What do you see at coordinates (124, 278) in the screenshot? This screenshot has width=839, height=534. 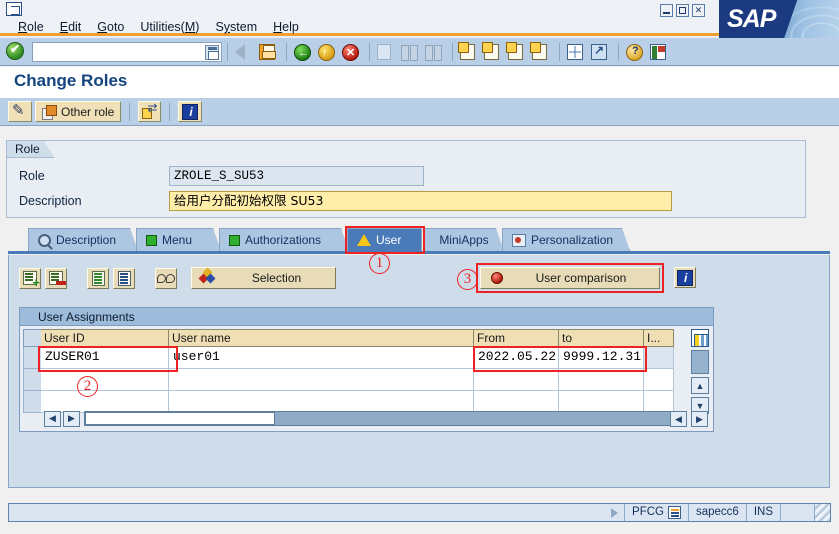 I see `deselect-all-button` at bounding box center [124, 278].